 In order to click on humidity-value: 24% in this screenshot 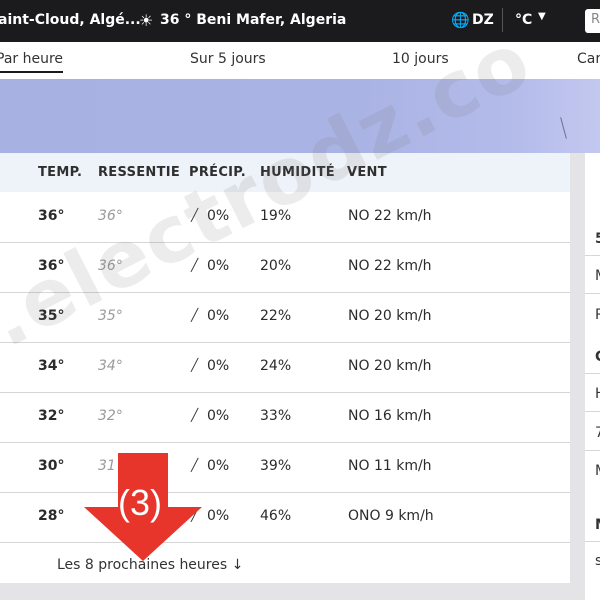, I will do `click(276, 366)`.